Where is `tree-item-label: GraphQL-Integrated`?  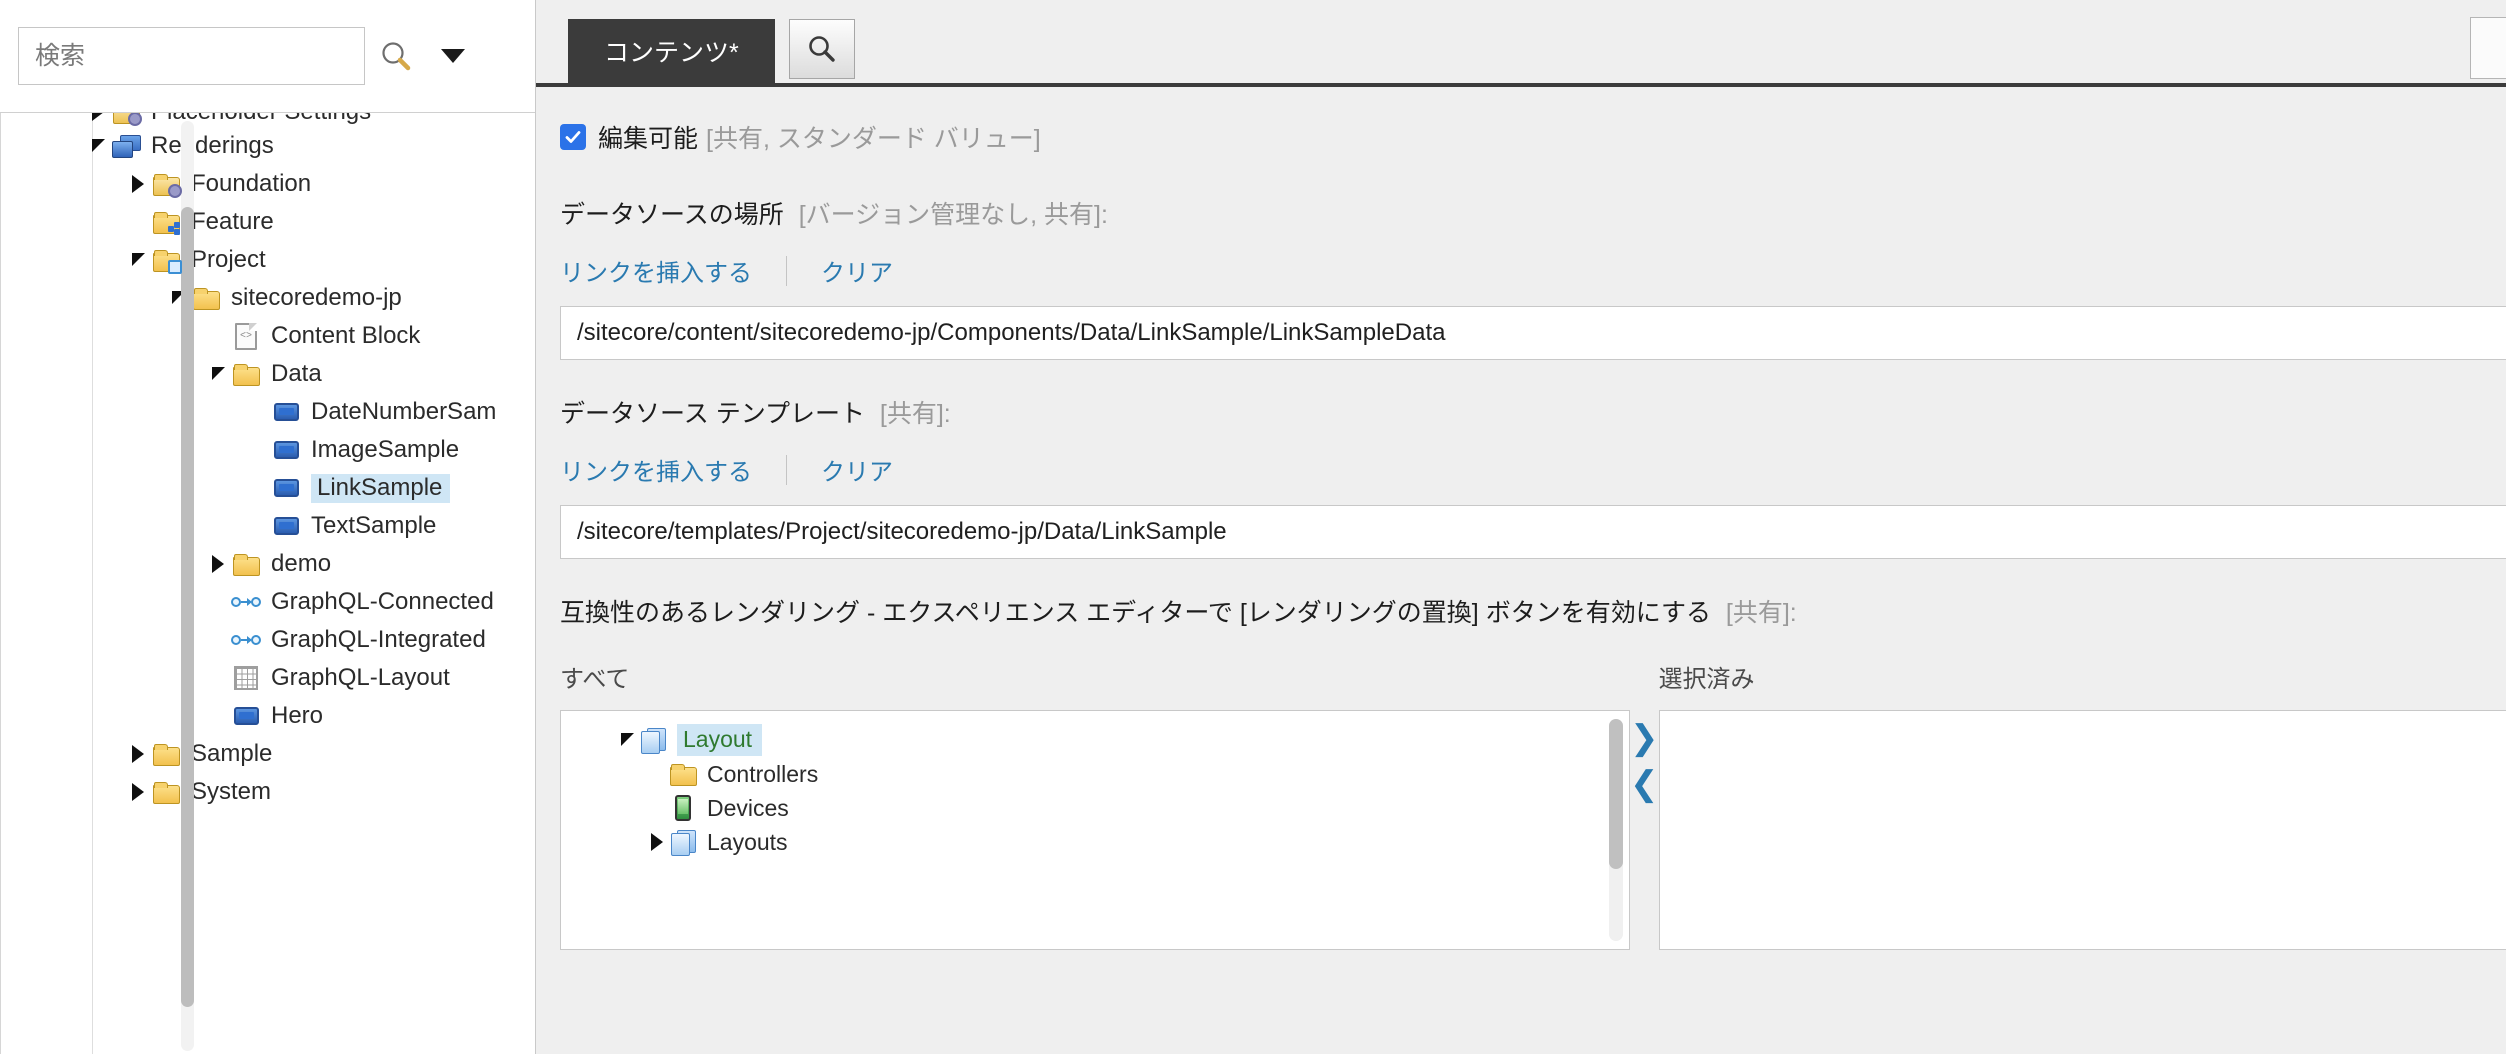 tree-item-label: GraphQL-Integrated is located at coordinates (378, 639).